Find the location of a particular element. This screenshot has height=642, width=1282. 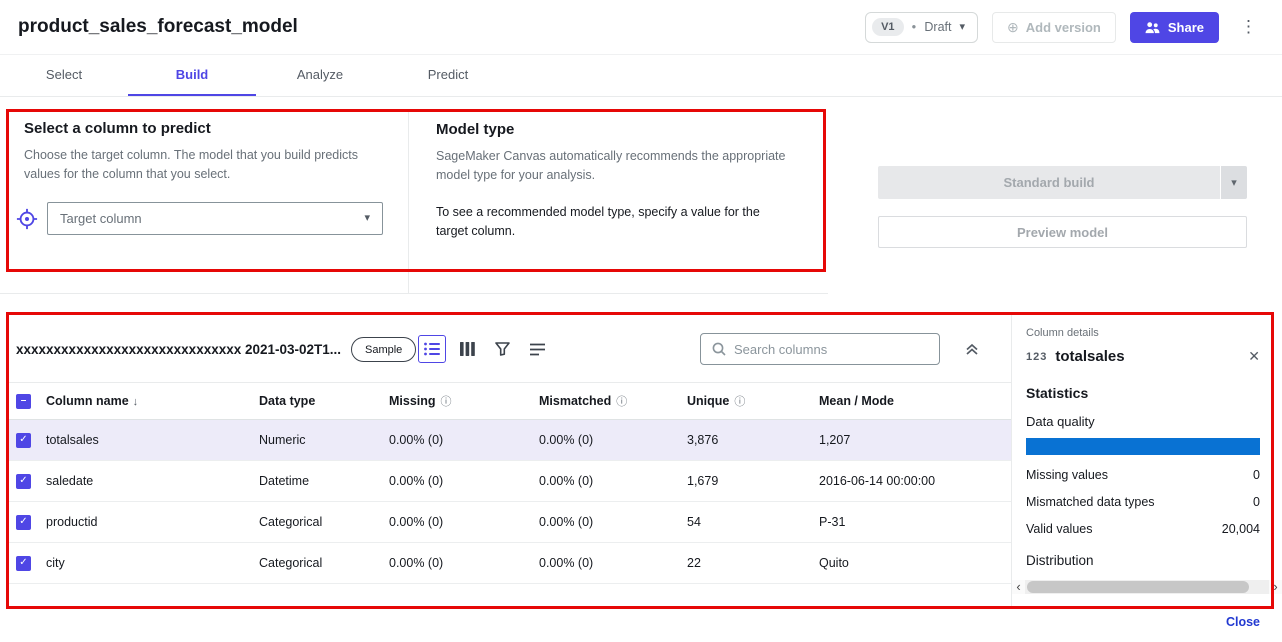

add-version-label: Add version is located at coordinates (1063, 27).